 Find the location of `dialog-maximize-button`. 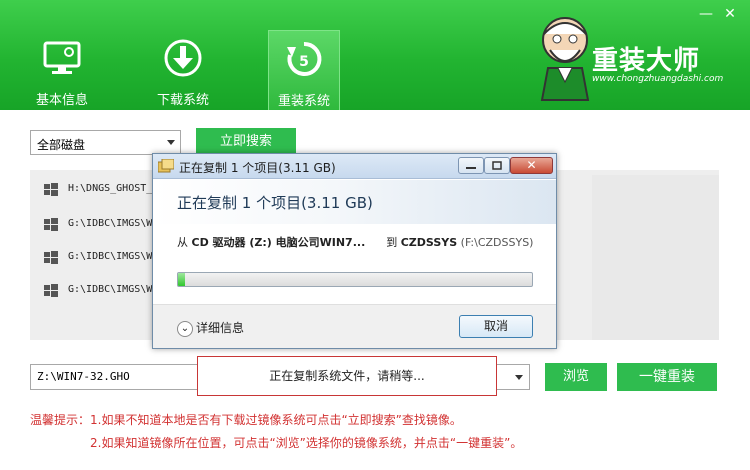

dialog-maximize-button is located at coordinates (497, 165).